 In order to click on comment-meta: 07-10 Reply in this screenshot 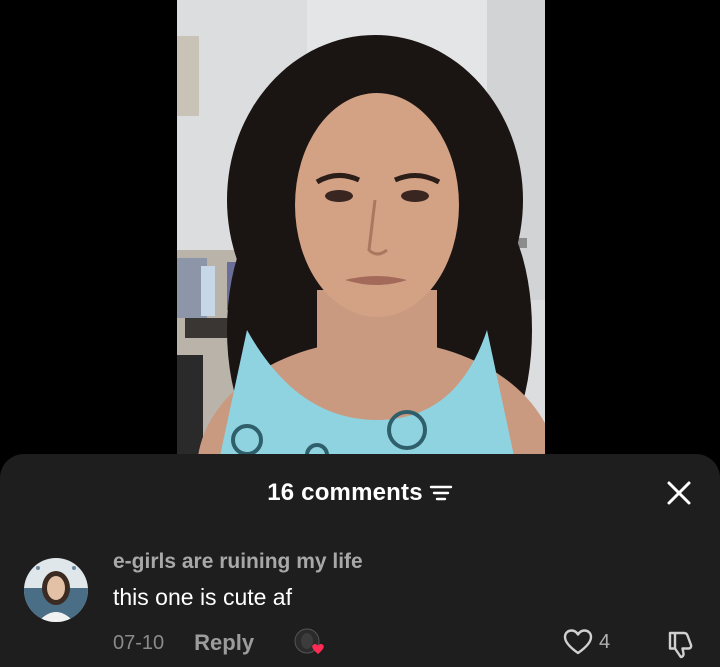, I will do `click(220, 643)`.